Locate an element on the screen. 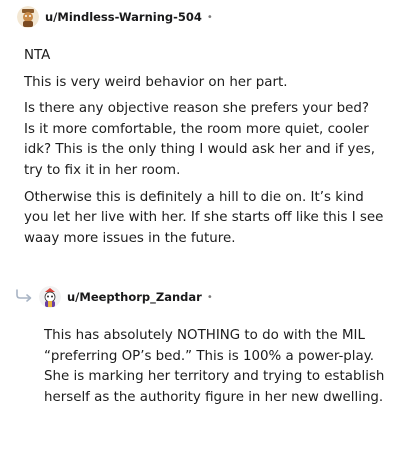 This screenshot has width=400, height=453. comment-header: u/Mindless-Warning-504 • is located at coordinates (115, 17).